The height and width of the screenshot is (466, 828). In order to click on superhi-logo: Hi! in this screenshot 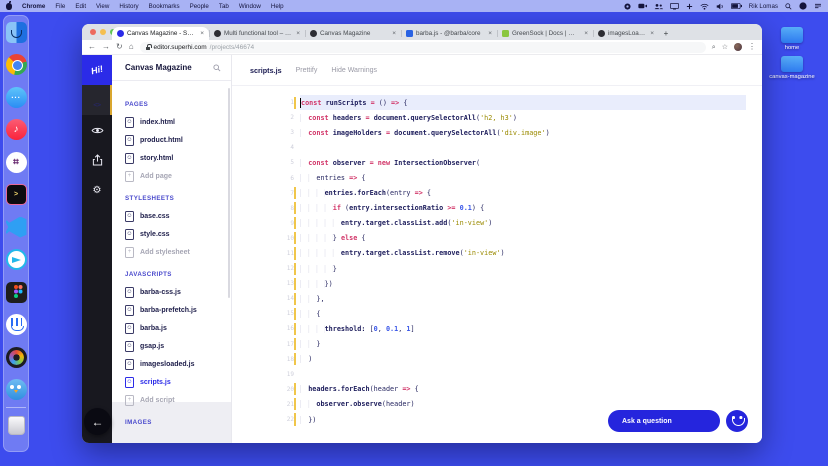, I will do `click(97, 70)`.